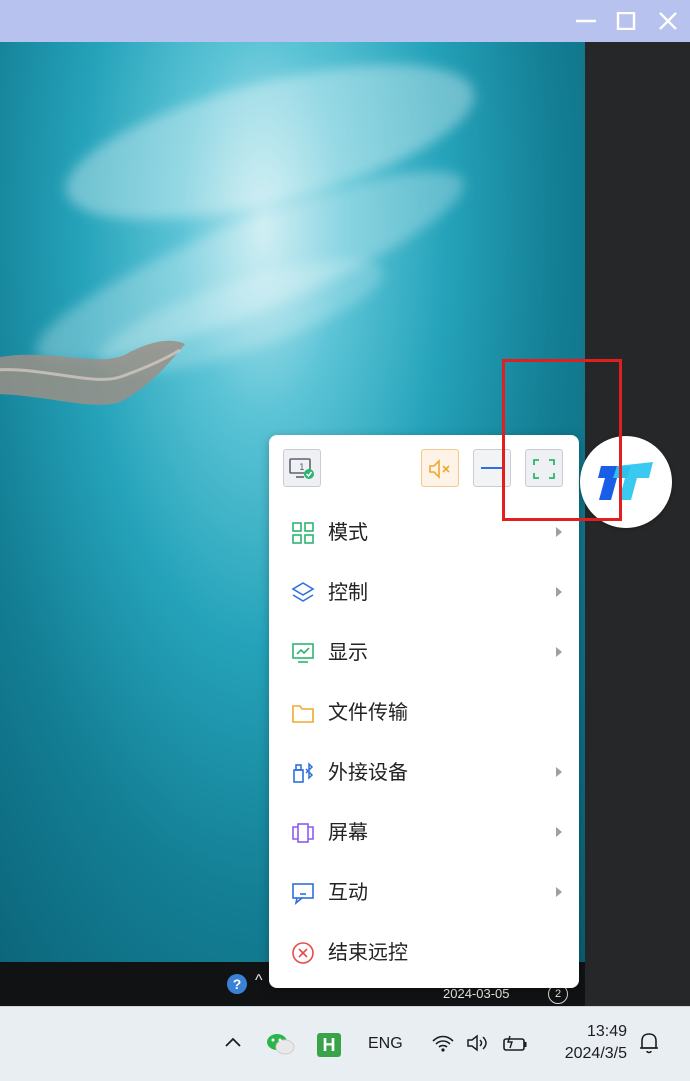  Describe the element at coordinates (424, 773) in the screenshot. I see `menu-item-external-devices: 外接设备` at that location.